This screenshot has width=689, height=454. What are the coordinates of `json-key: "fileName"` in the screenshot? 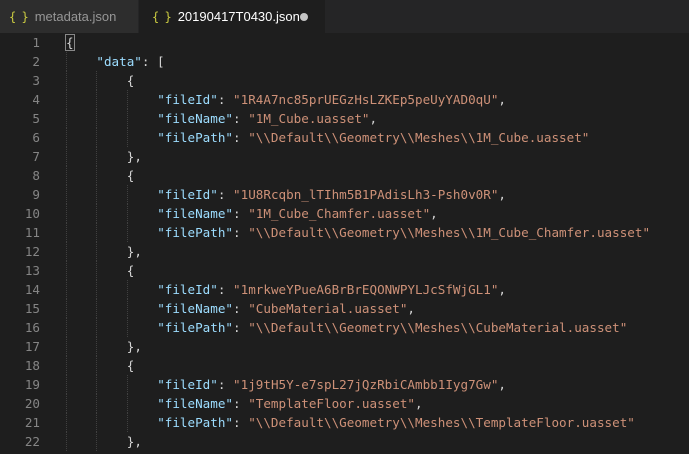 It's located at (195, 403).